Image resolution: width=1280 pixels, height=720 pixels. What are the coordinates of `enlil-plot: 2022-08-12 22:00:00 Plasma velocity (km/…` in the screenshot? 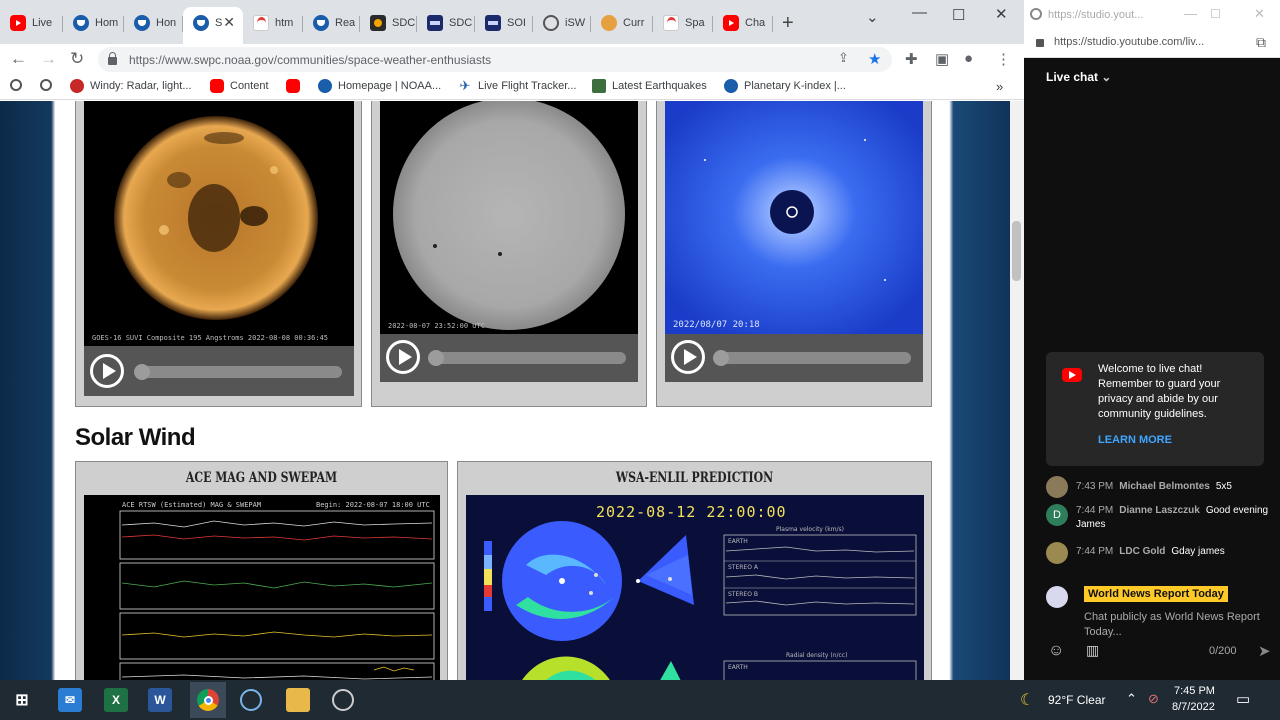 It's located at (695, 587).